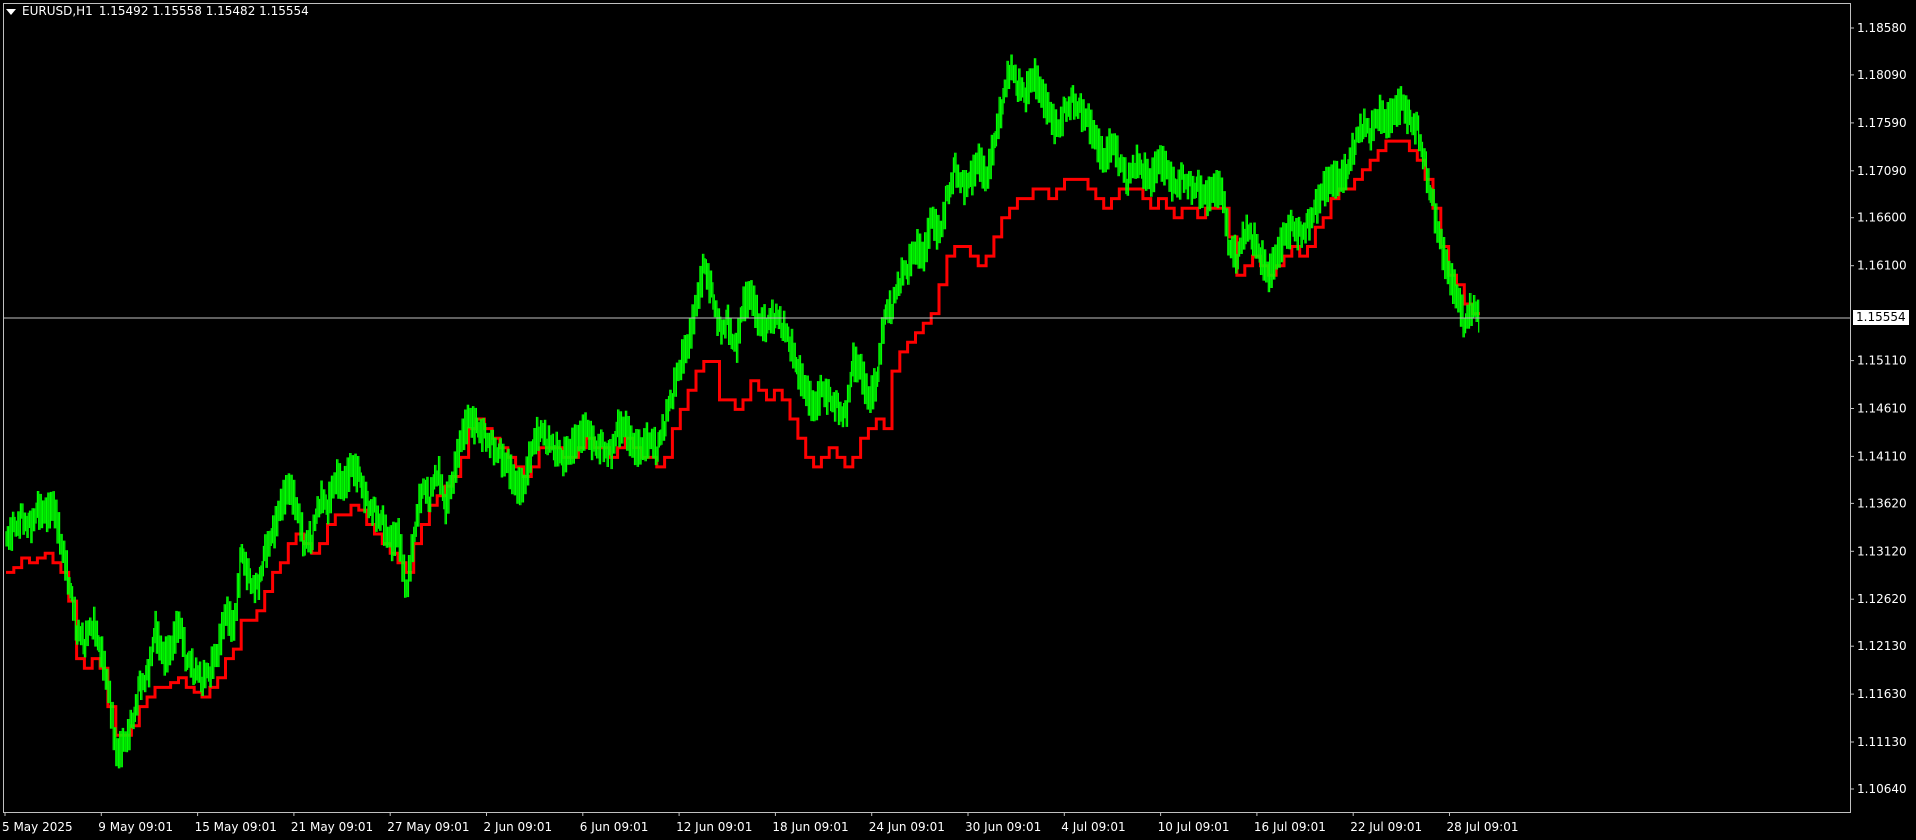  What do you see at coordinates (1881, 317) in the screenshot?
I see `current-price-tag: 1.15554` at bounding box center [1881, 317].